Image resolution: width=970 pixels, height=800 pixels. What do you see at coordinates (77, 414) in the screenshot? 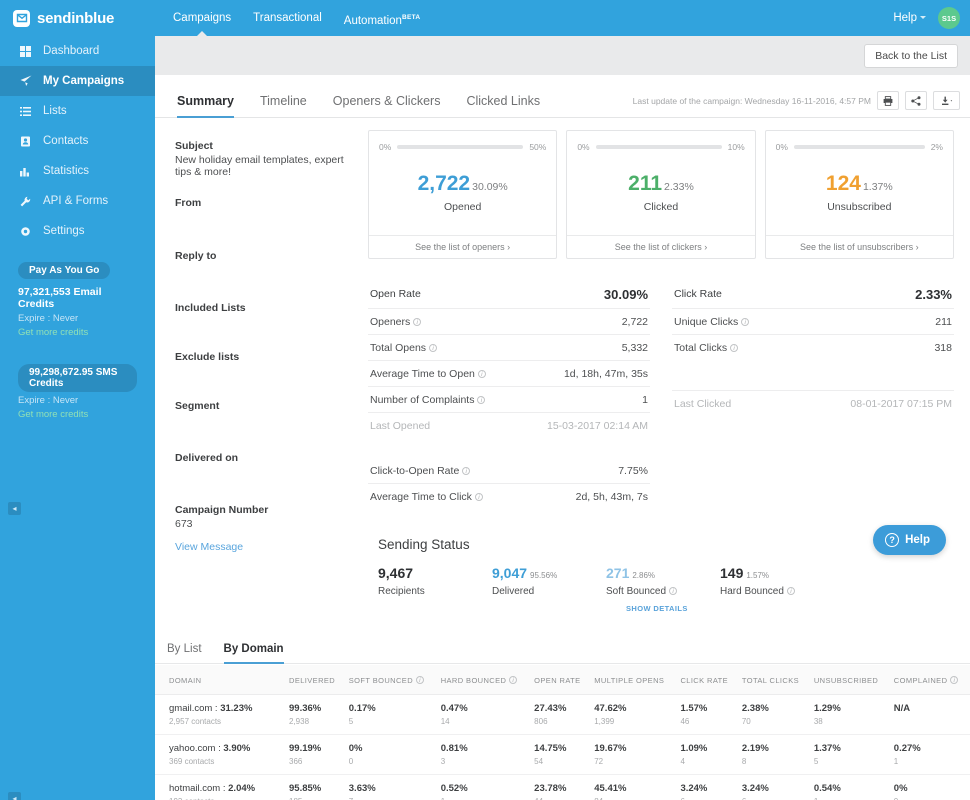
I see `sms-get-more-credits-link: Get more credits` at bounding box center [77, 414].